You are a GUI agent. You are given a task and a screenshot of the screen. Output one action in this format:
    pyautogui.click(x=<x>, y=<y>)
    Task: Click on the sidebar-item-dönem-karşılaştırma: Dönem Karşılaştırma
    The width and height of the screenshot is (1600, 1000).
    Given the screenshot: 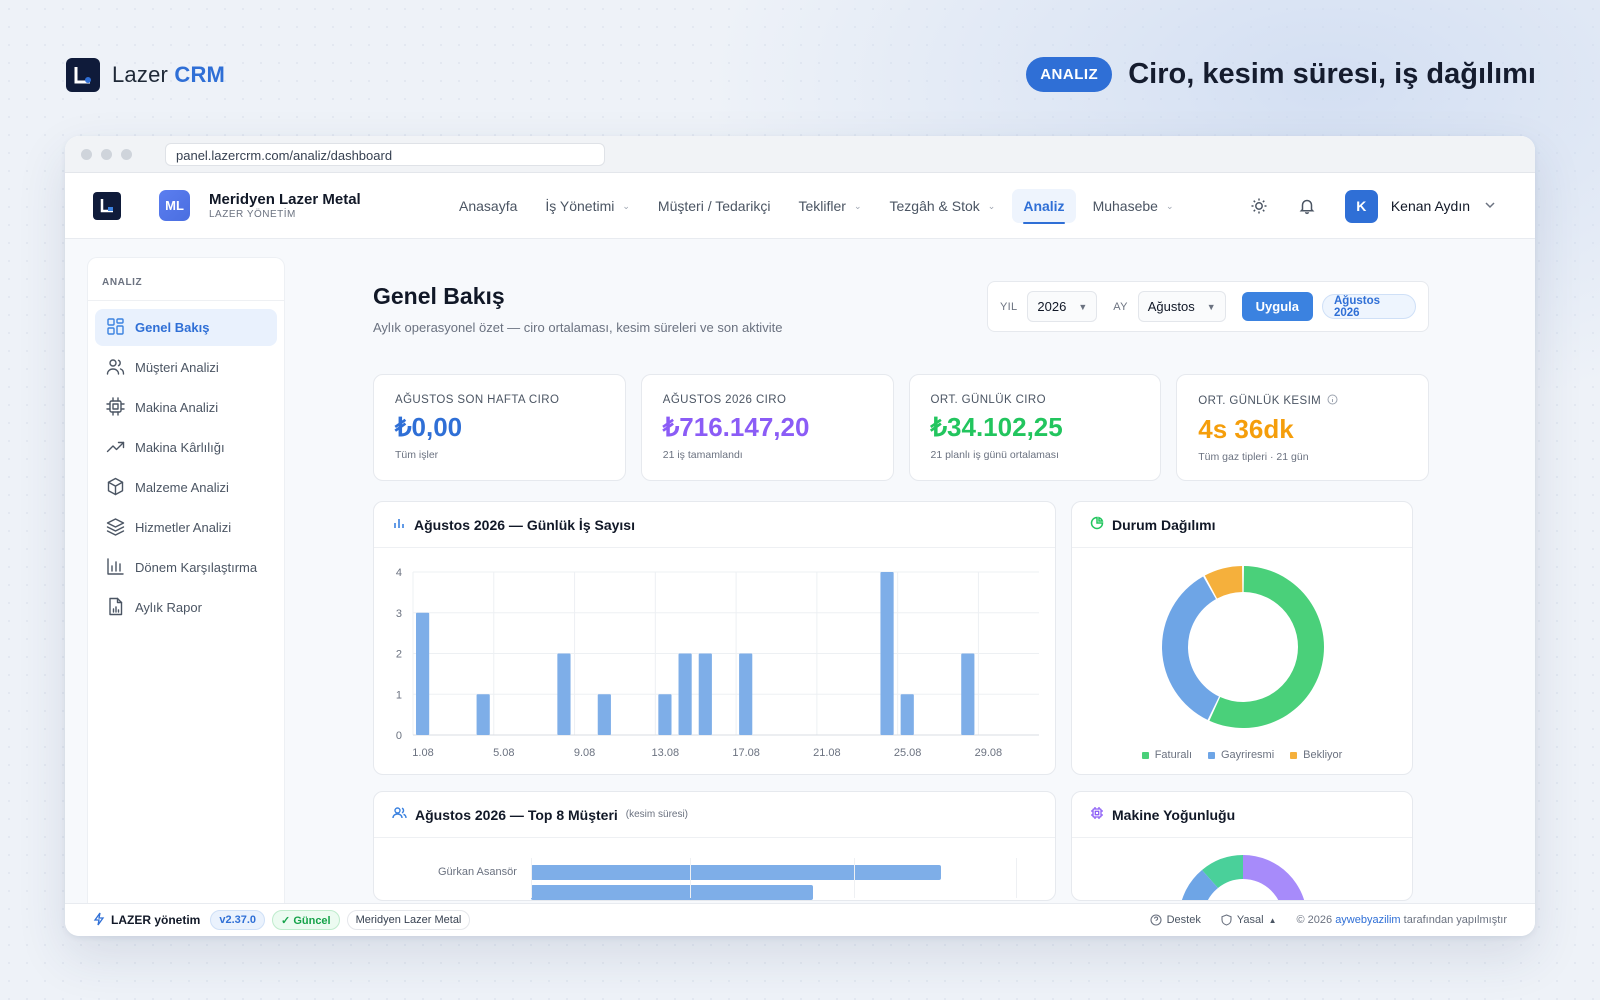 What is the action you would take?
    pyautogui.click(x=186, y=567)
    